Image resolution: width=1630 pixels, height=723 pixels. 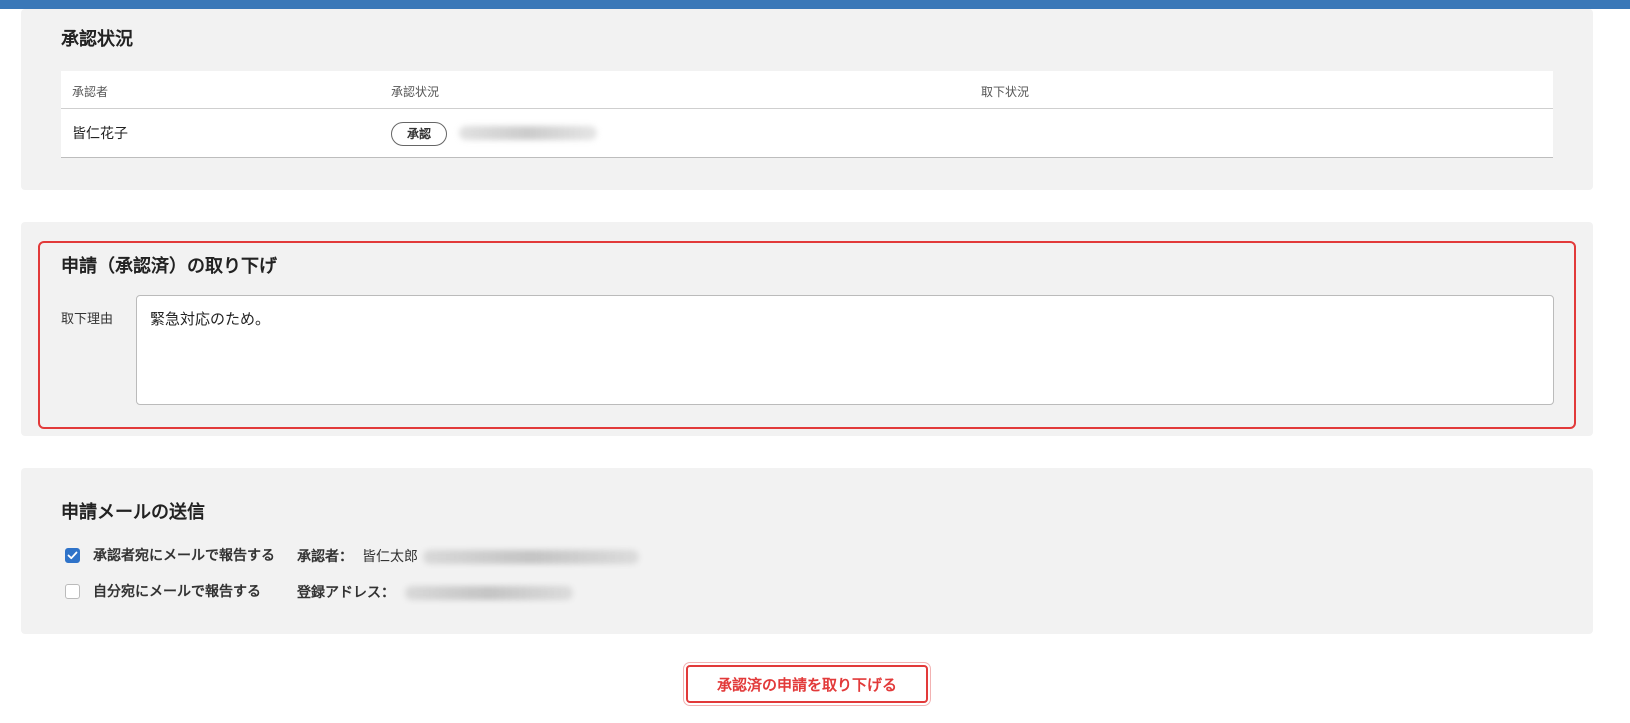 I want to click on notify-approver-option: 承認者宛にメールで報告する, so click(x=170, y=555).